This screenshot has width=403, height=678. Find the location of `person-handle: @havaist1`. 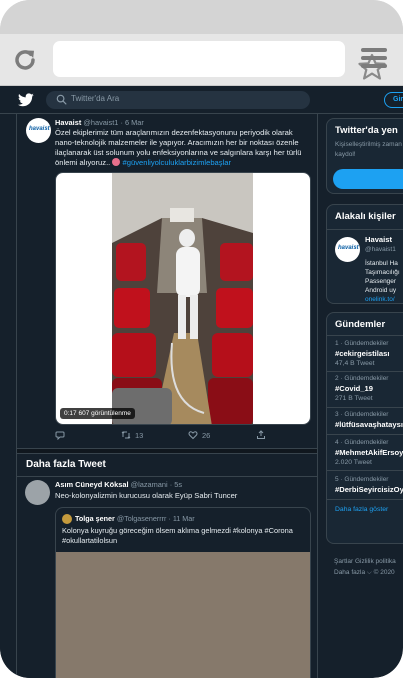

person-handle: @havaist1 is located at coordinates (380, 249).